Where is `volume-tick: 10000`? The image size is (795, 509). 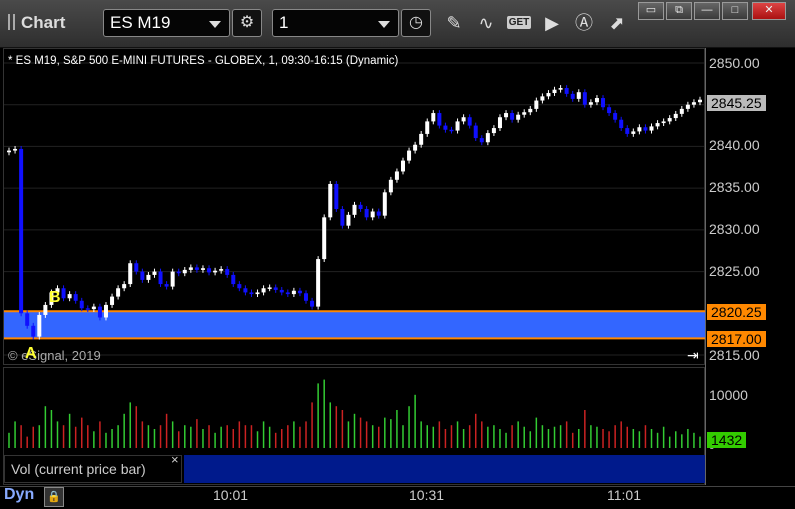 volume-tick: 10000 is located at coordinates (728, 395).